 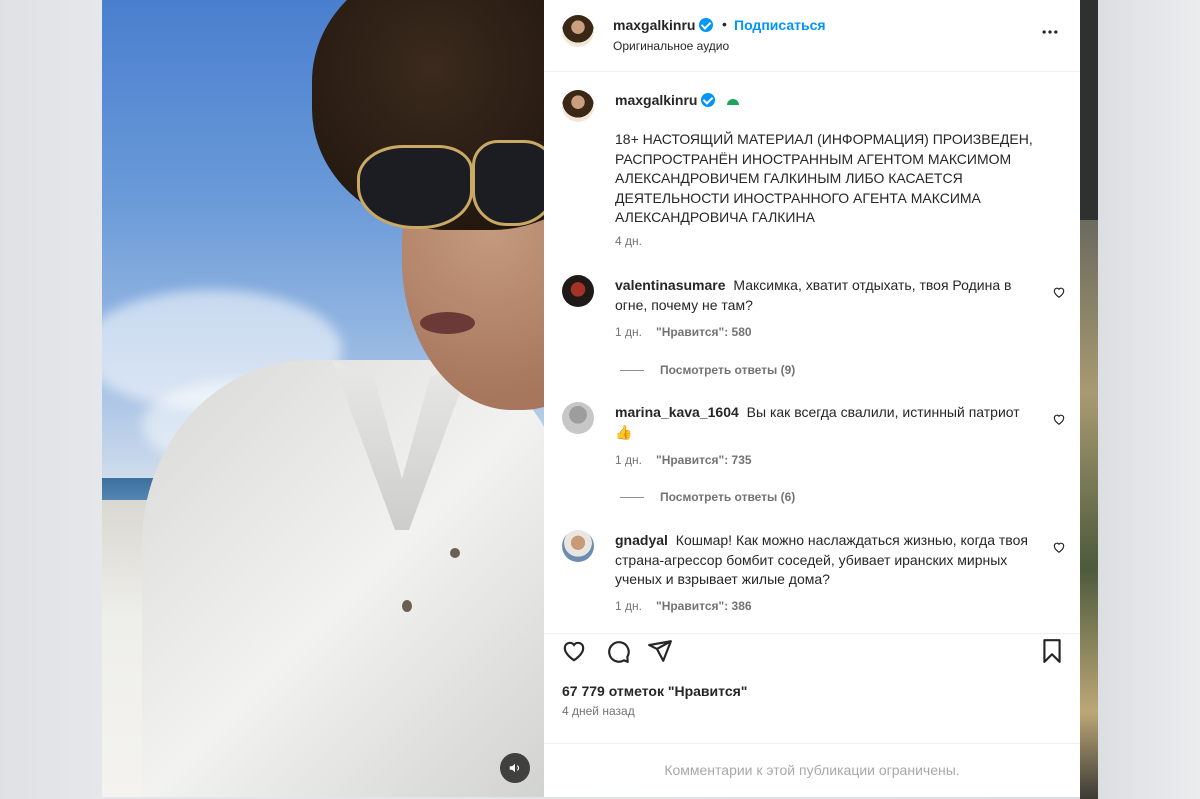 What do you see at coordinates (704, 460) in the screenshot?
I see `comment-likes: "Нравится": 735` at bounding box center [704, 460].